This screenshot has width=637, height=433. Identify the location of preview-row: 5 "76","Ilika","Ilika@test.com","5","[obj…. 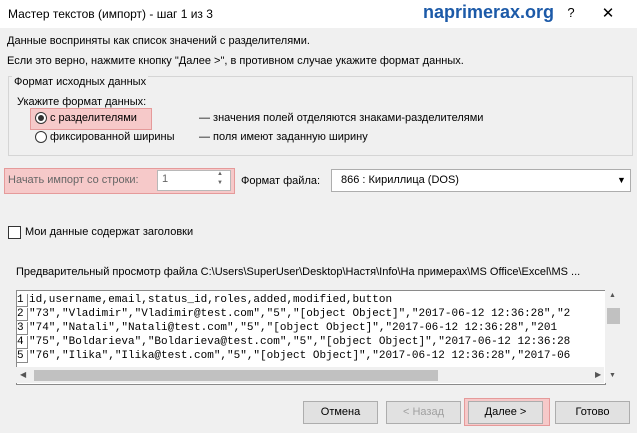
(293, 356).